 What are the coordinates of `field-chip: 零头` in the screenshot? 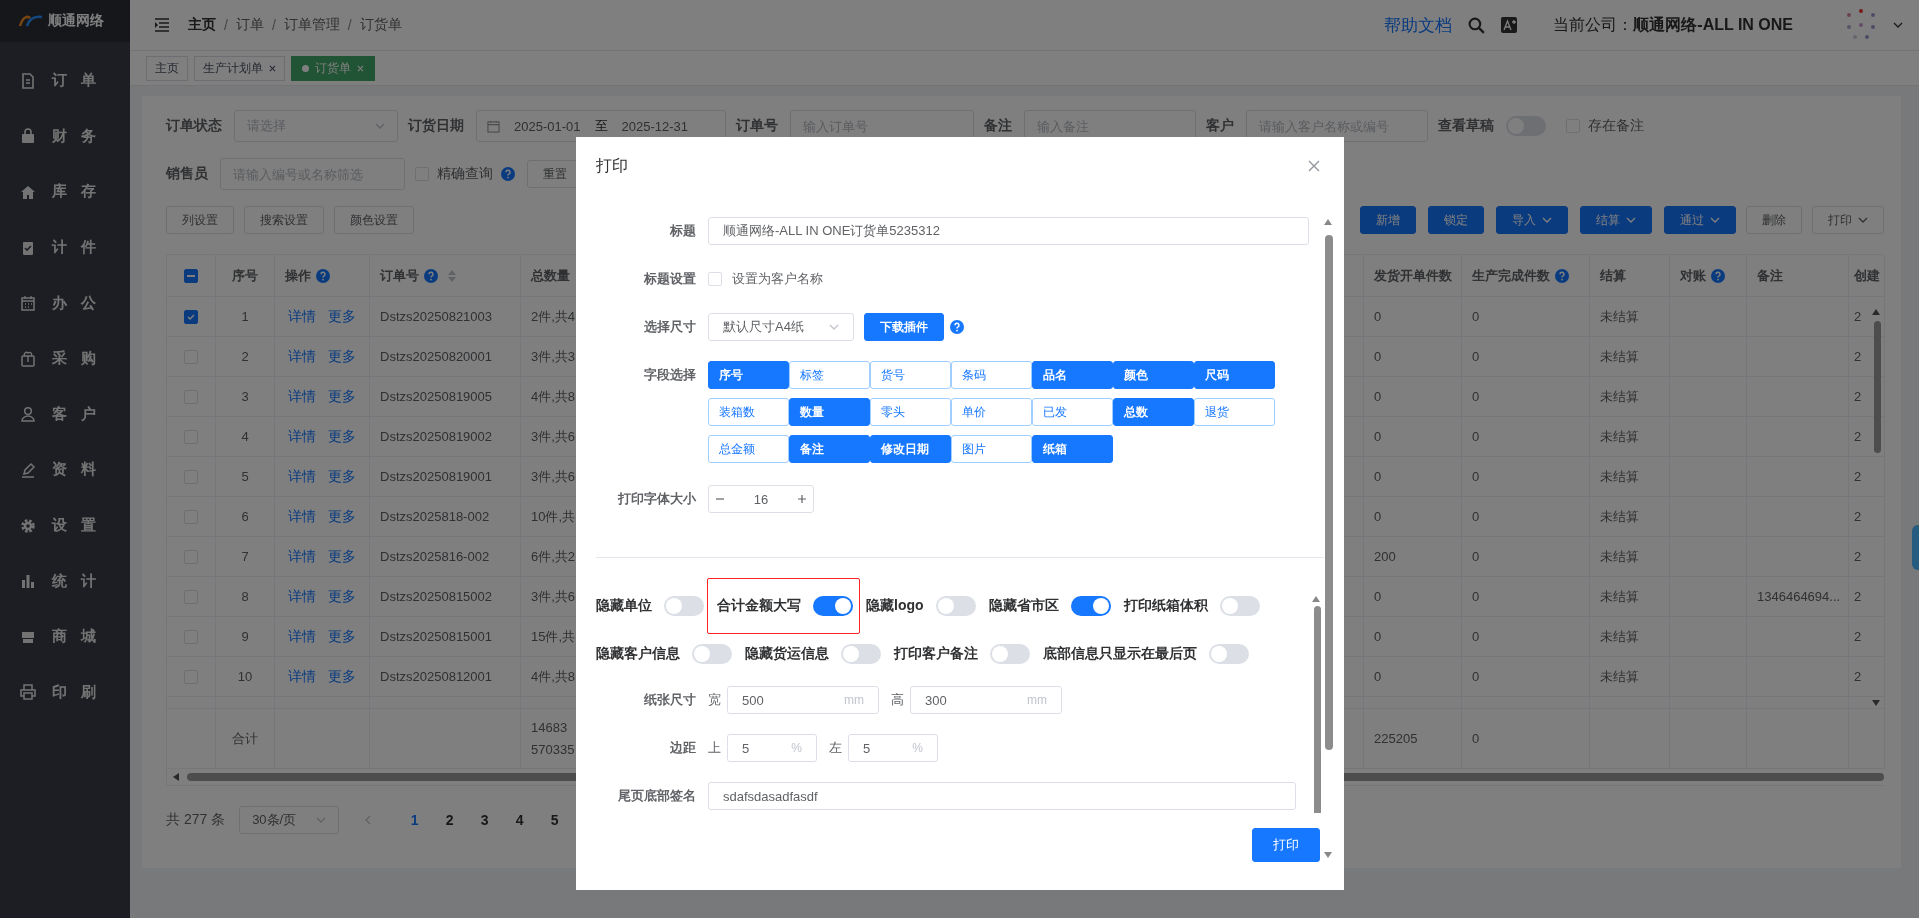 It's located at (910, 412).